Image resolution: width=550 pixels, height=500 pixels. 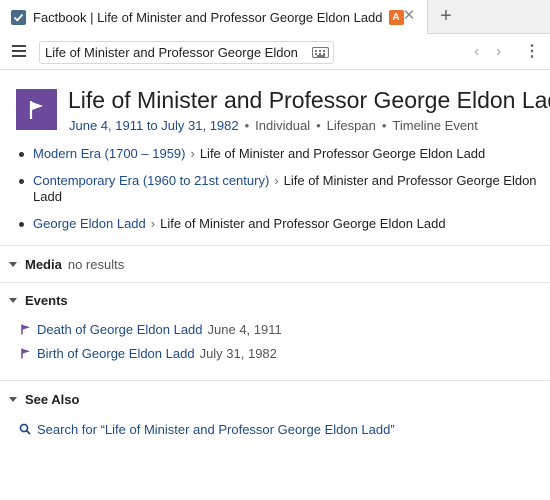 What do you see at coordinates (25, 429) in the screenshot?
I see `search-icon` at bounding box center [25, 429].